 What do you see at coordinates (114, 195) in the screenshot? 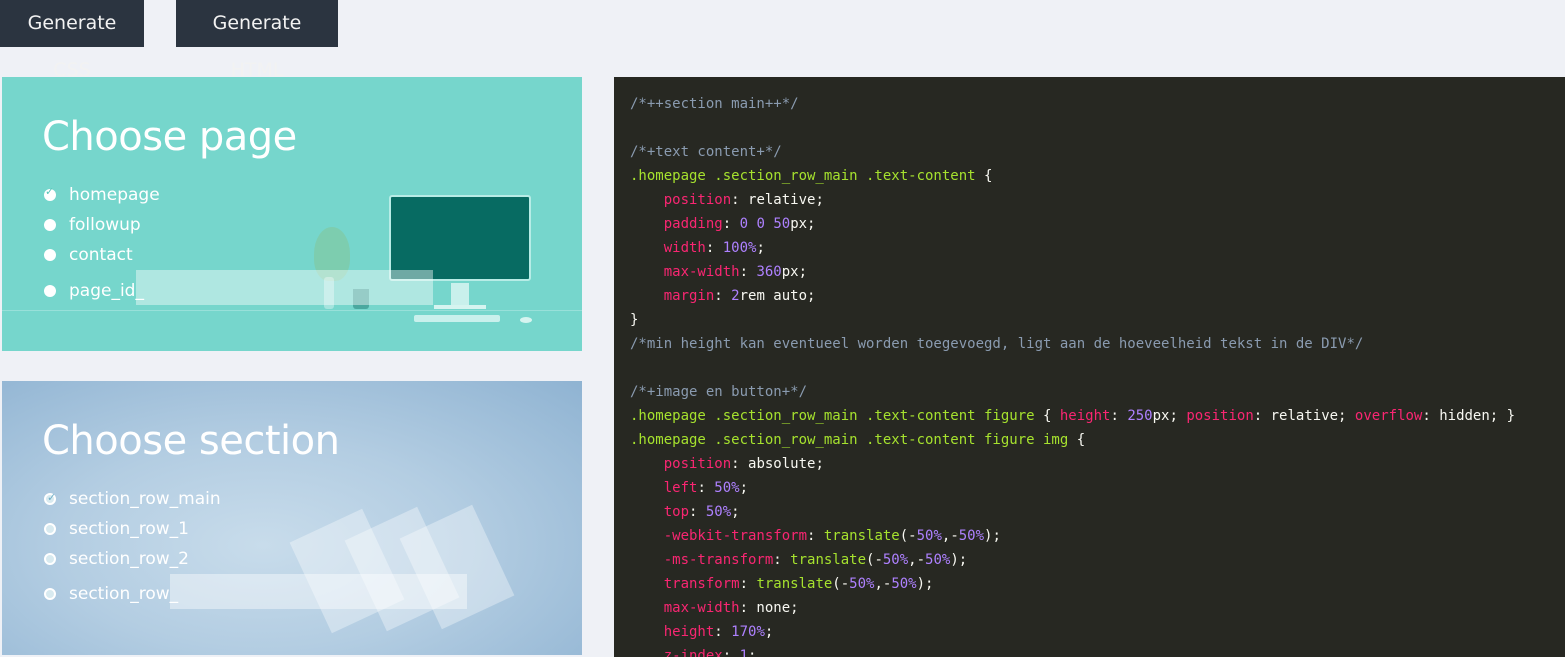
I see `option-label: homepage` at bounding box center [114, 195].